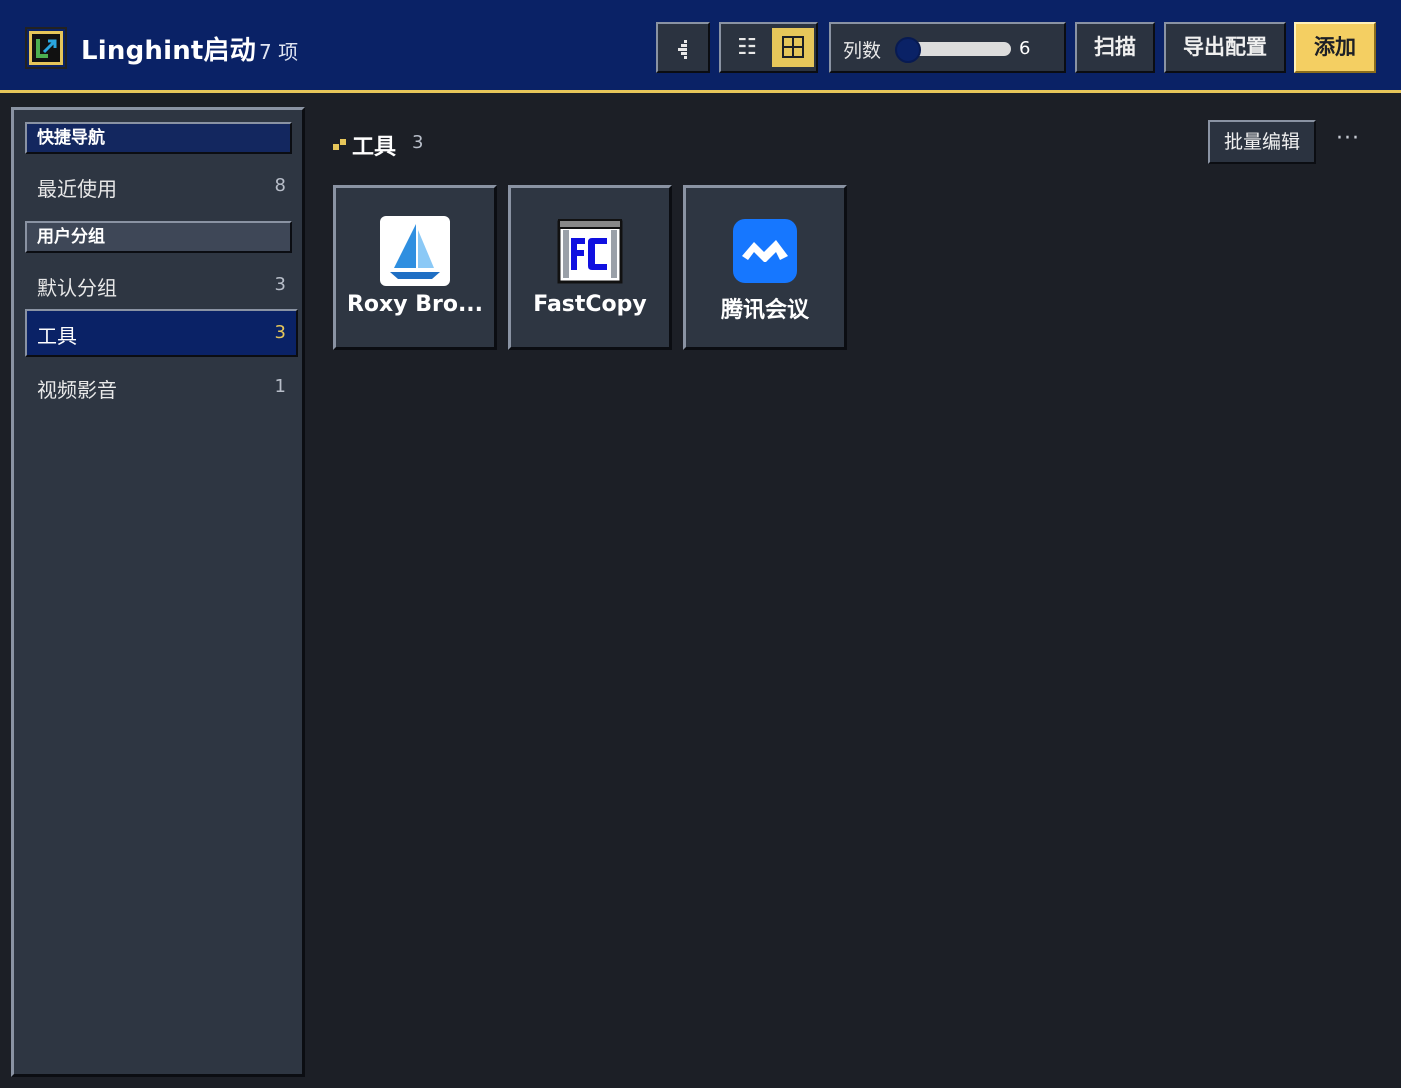  Describe the element at coordinates (161, 285) in the screenshot. I see `sidebar-item-default-group: 默认分组 3` at that location.